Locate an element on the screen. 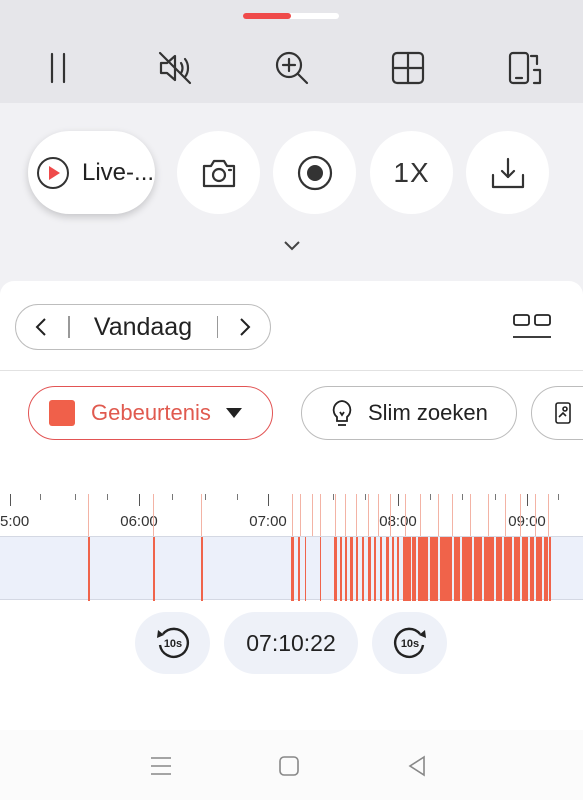 The width and height of the screenshot is (583, 800). home-button is located at coordinates (289, 766).